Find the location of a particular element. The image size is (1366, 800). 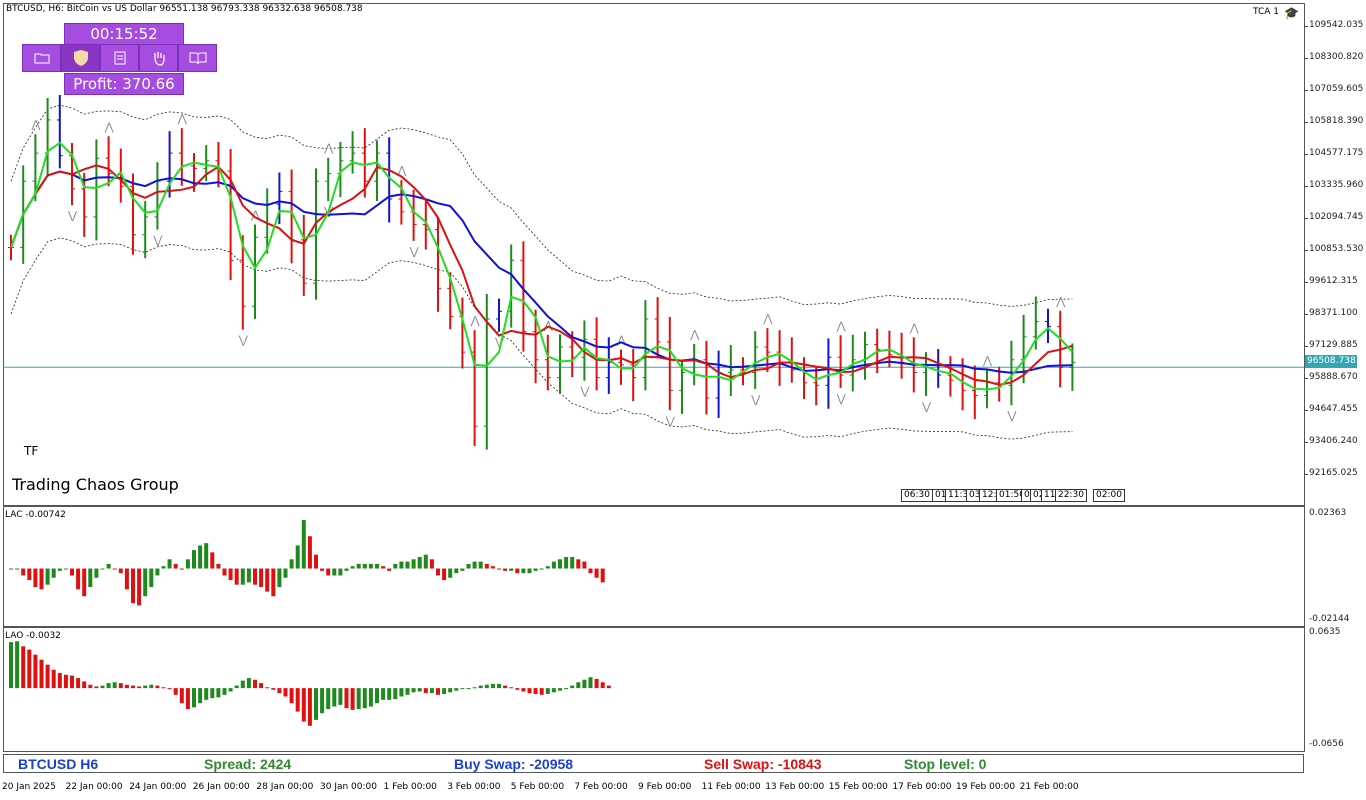

price-tick-label: 99612.315 is located at coordinates (1333, 281).